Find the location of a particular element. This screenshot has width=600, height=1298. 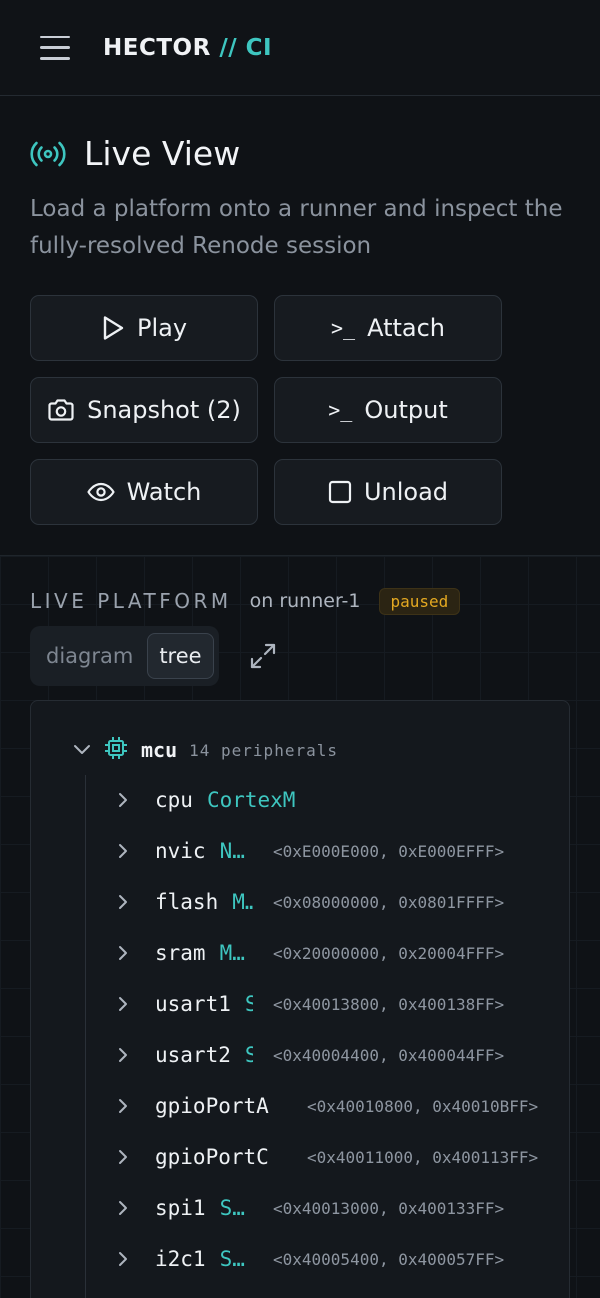

tree-node-sram: sram Memory <0x20000000, 0x20004FFF> is located at coordinates (310, 953).